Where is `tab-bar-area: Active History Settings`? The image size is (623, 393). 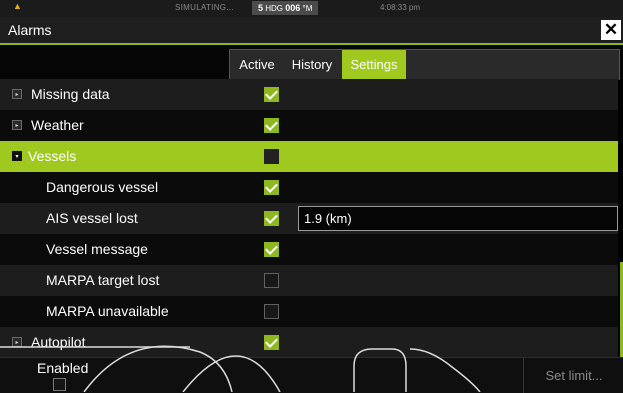 tab-bar-area: Active History Settings is located at coordinates (311, 62).